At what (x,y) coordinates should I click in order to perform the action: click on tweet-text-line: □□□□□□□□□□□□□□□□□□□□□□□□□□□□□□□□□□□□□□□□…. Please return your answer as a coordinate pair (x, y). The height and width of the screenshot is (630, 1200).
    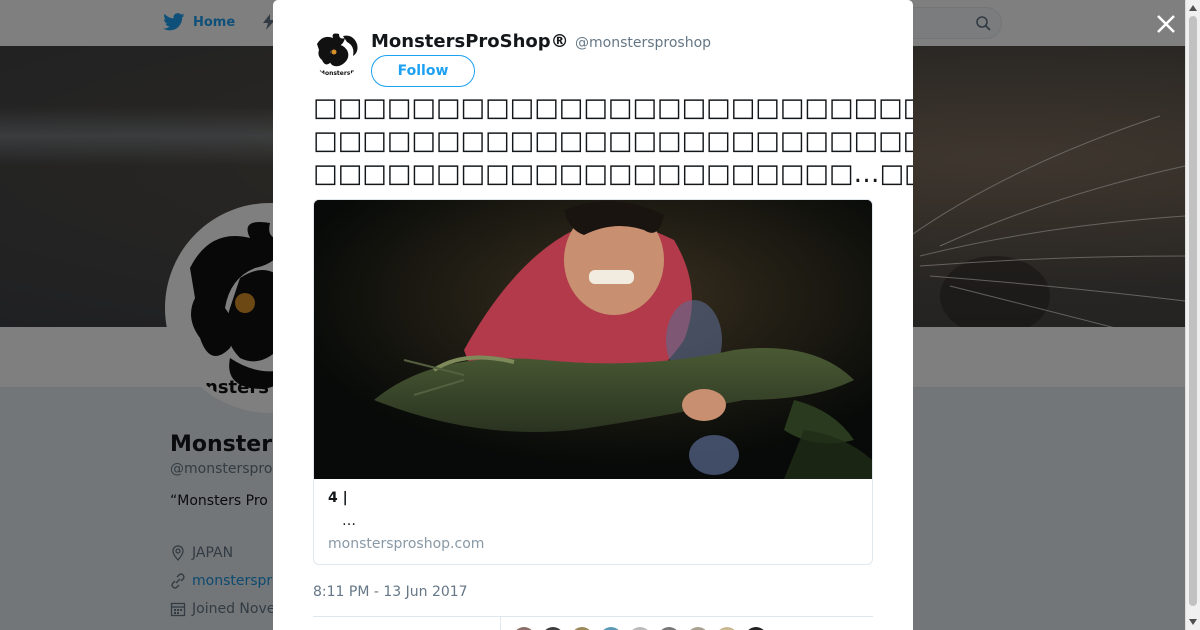
    Looking at the image, I should click on (613, 141).